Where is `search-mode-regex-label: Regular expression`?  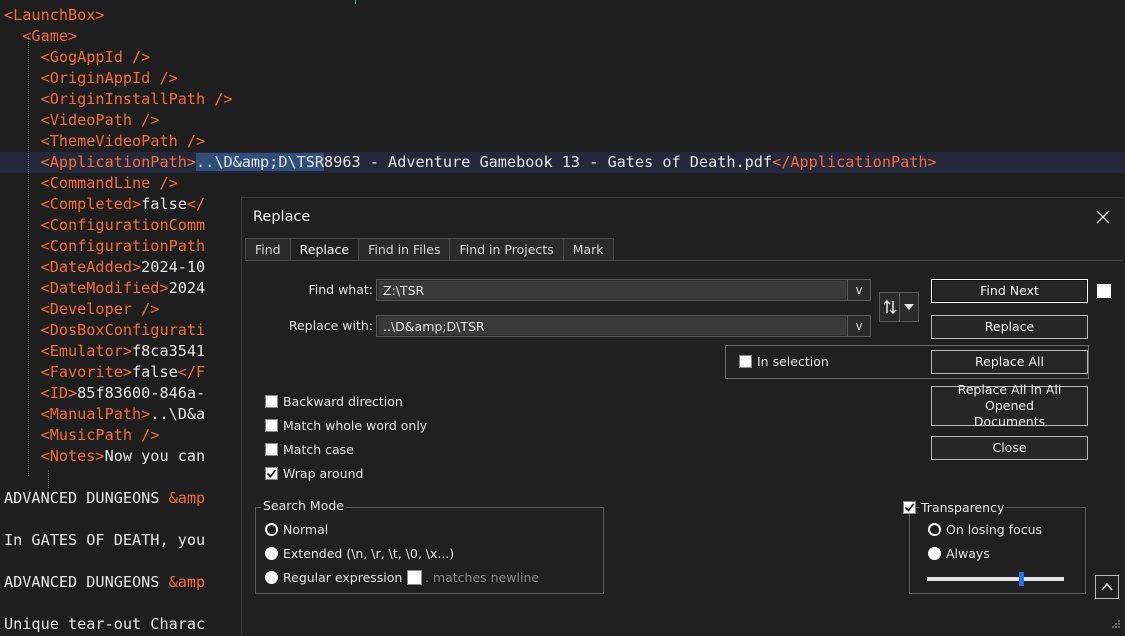
search-mode-regex-label: Regular expression is located at coordinates (343, 577).